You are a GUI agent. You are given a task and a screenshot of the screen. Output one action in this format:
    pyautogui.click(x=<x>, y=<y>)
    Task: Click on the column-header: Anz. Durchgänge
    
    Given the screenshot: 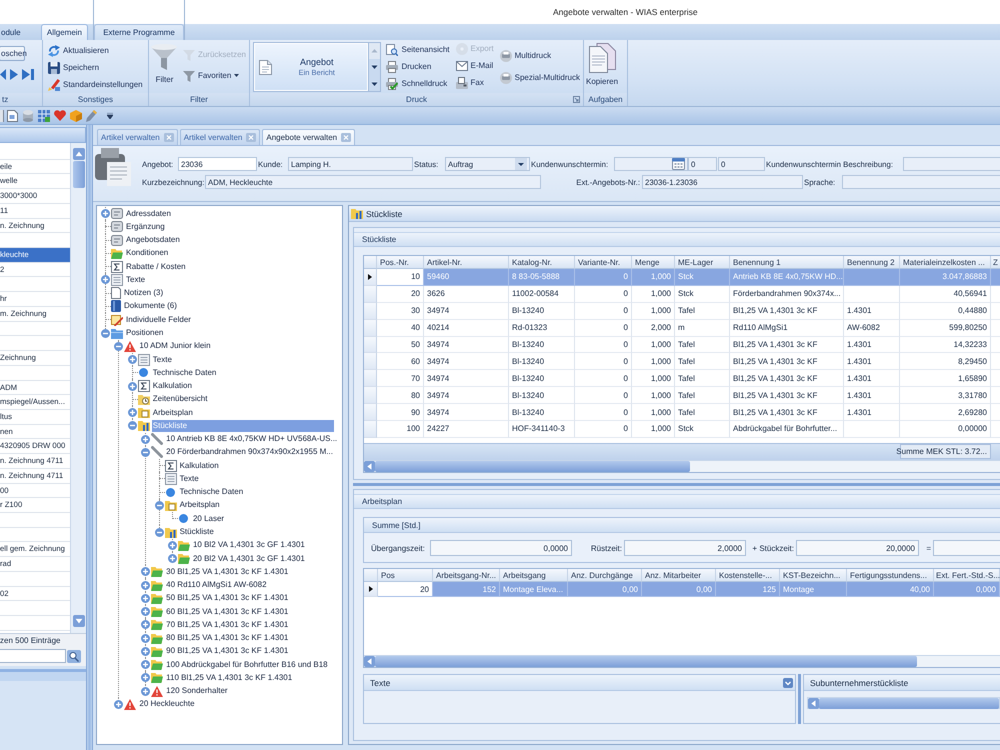 What is the action you would take?
    pyautogui.click(x=605, y=575)
    